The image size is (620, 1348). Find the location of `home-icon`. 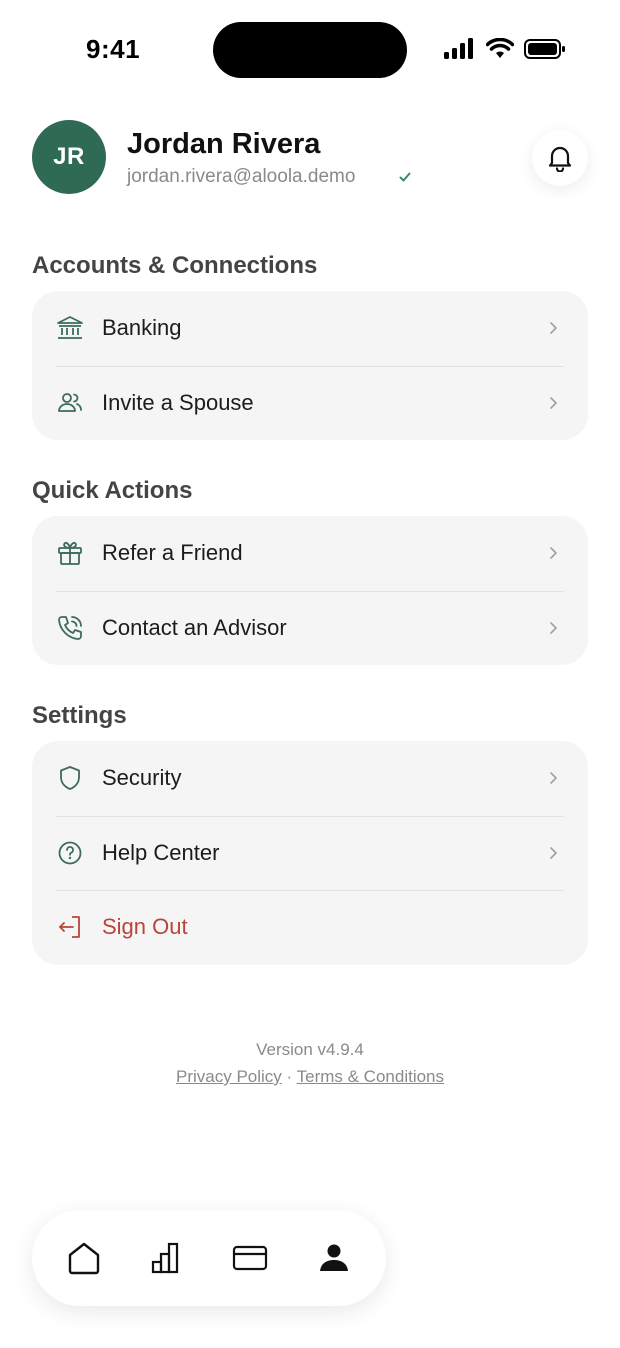

home-icon is located at coordinates (84, 1258).